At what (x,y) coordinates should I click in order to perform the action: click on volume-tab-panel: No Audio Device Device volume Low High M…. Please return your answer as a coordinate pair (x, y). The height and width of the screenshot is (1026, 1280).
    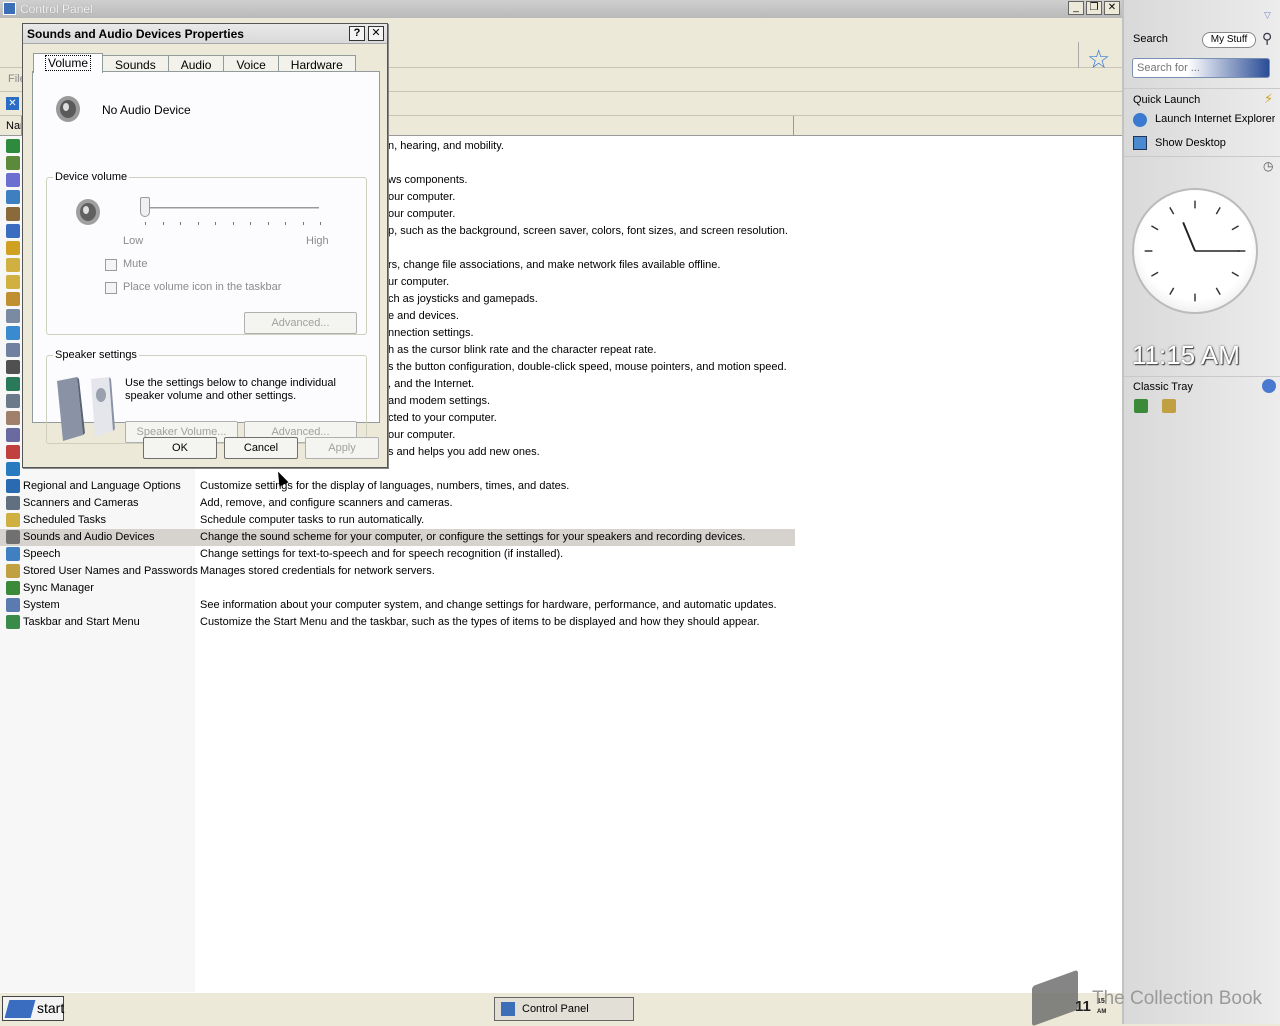
    Looking at the image, I should click on (206, 257).